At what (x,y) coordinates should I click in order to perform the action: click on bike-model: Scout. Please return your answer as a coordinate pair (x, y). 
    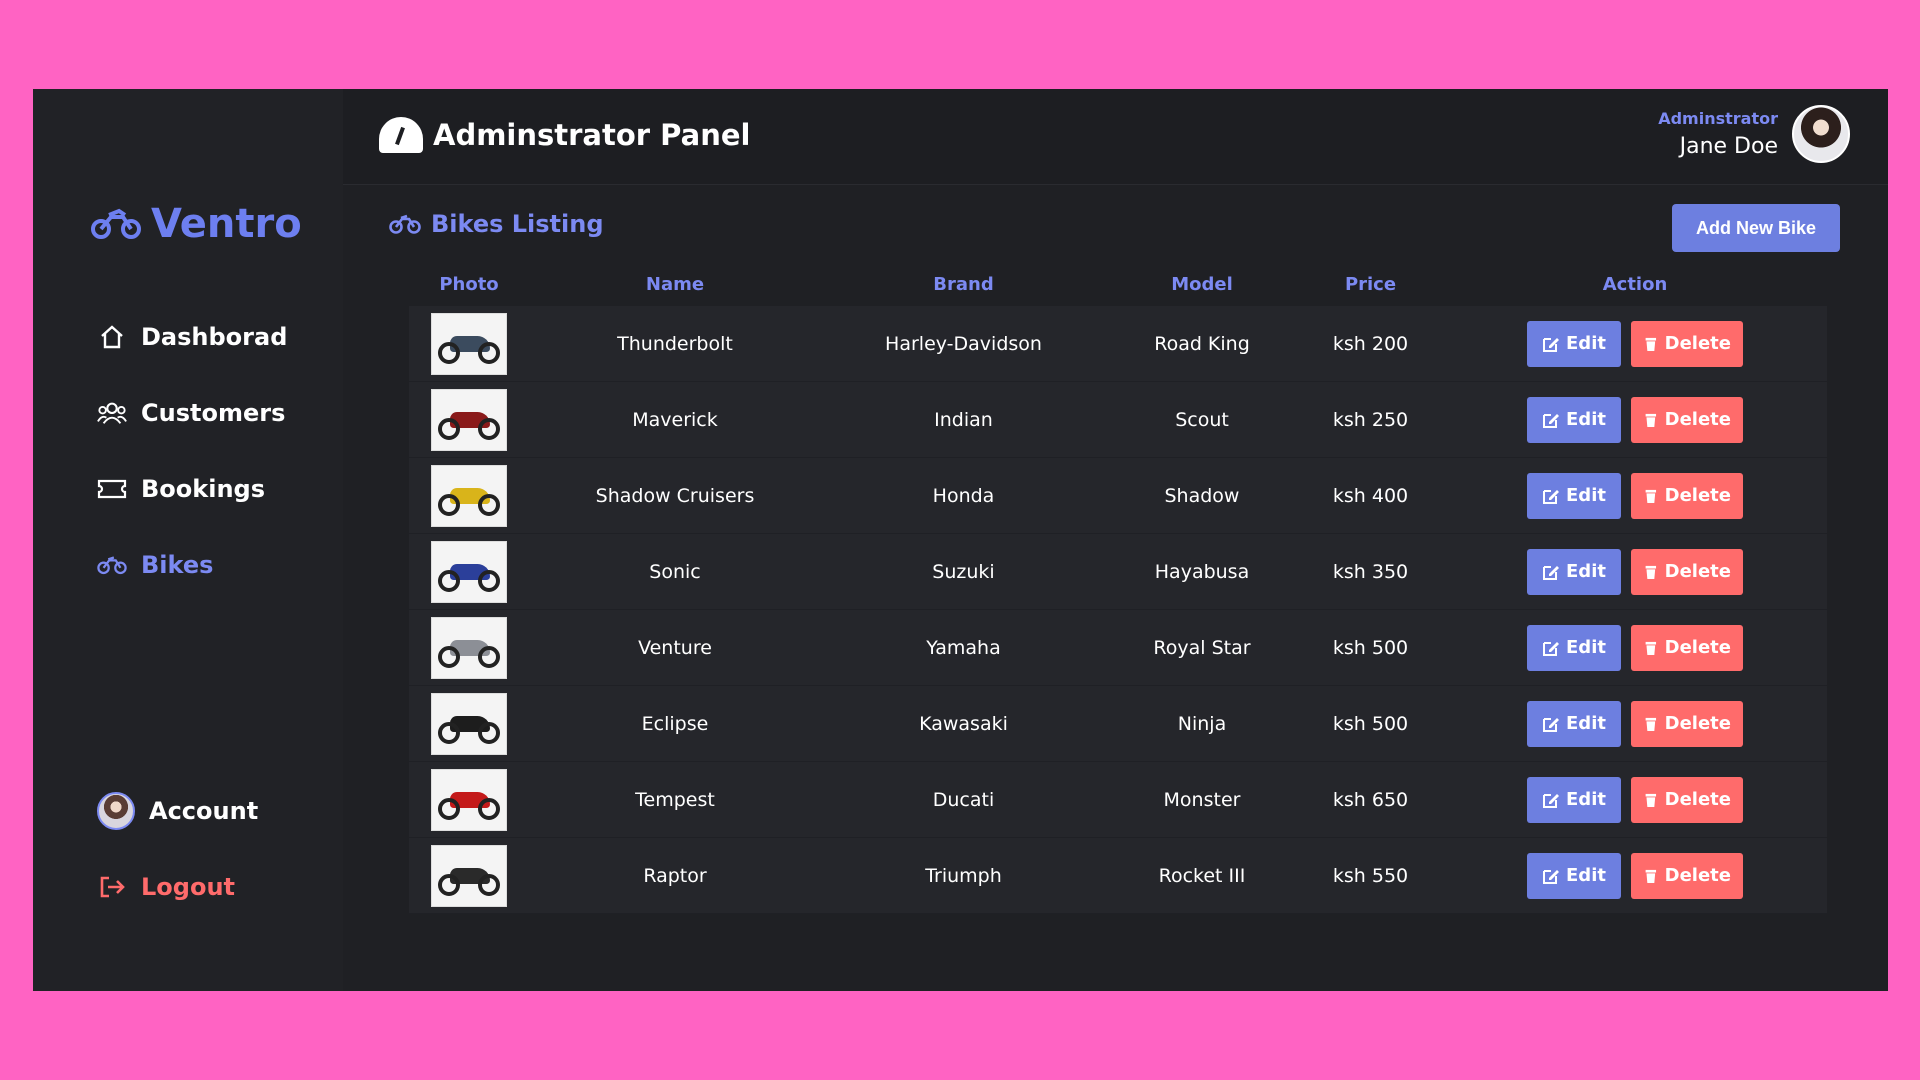
    Looking at the image, I should click on (1202, 419).